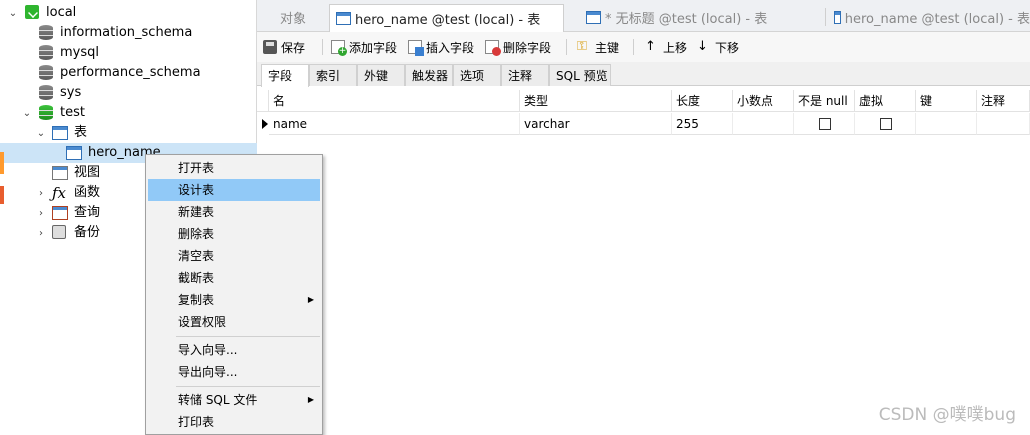  Describe the element at coordinates (763, 101) in the screenshot. I see `column-header-decimals: 小数点` at that location.